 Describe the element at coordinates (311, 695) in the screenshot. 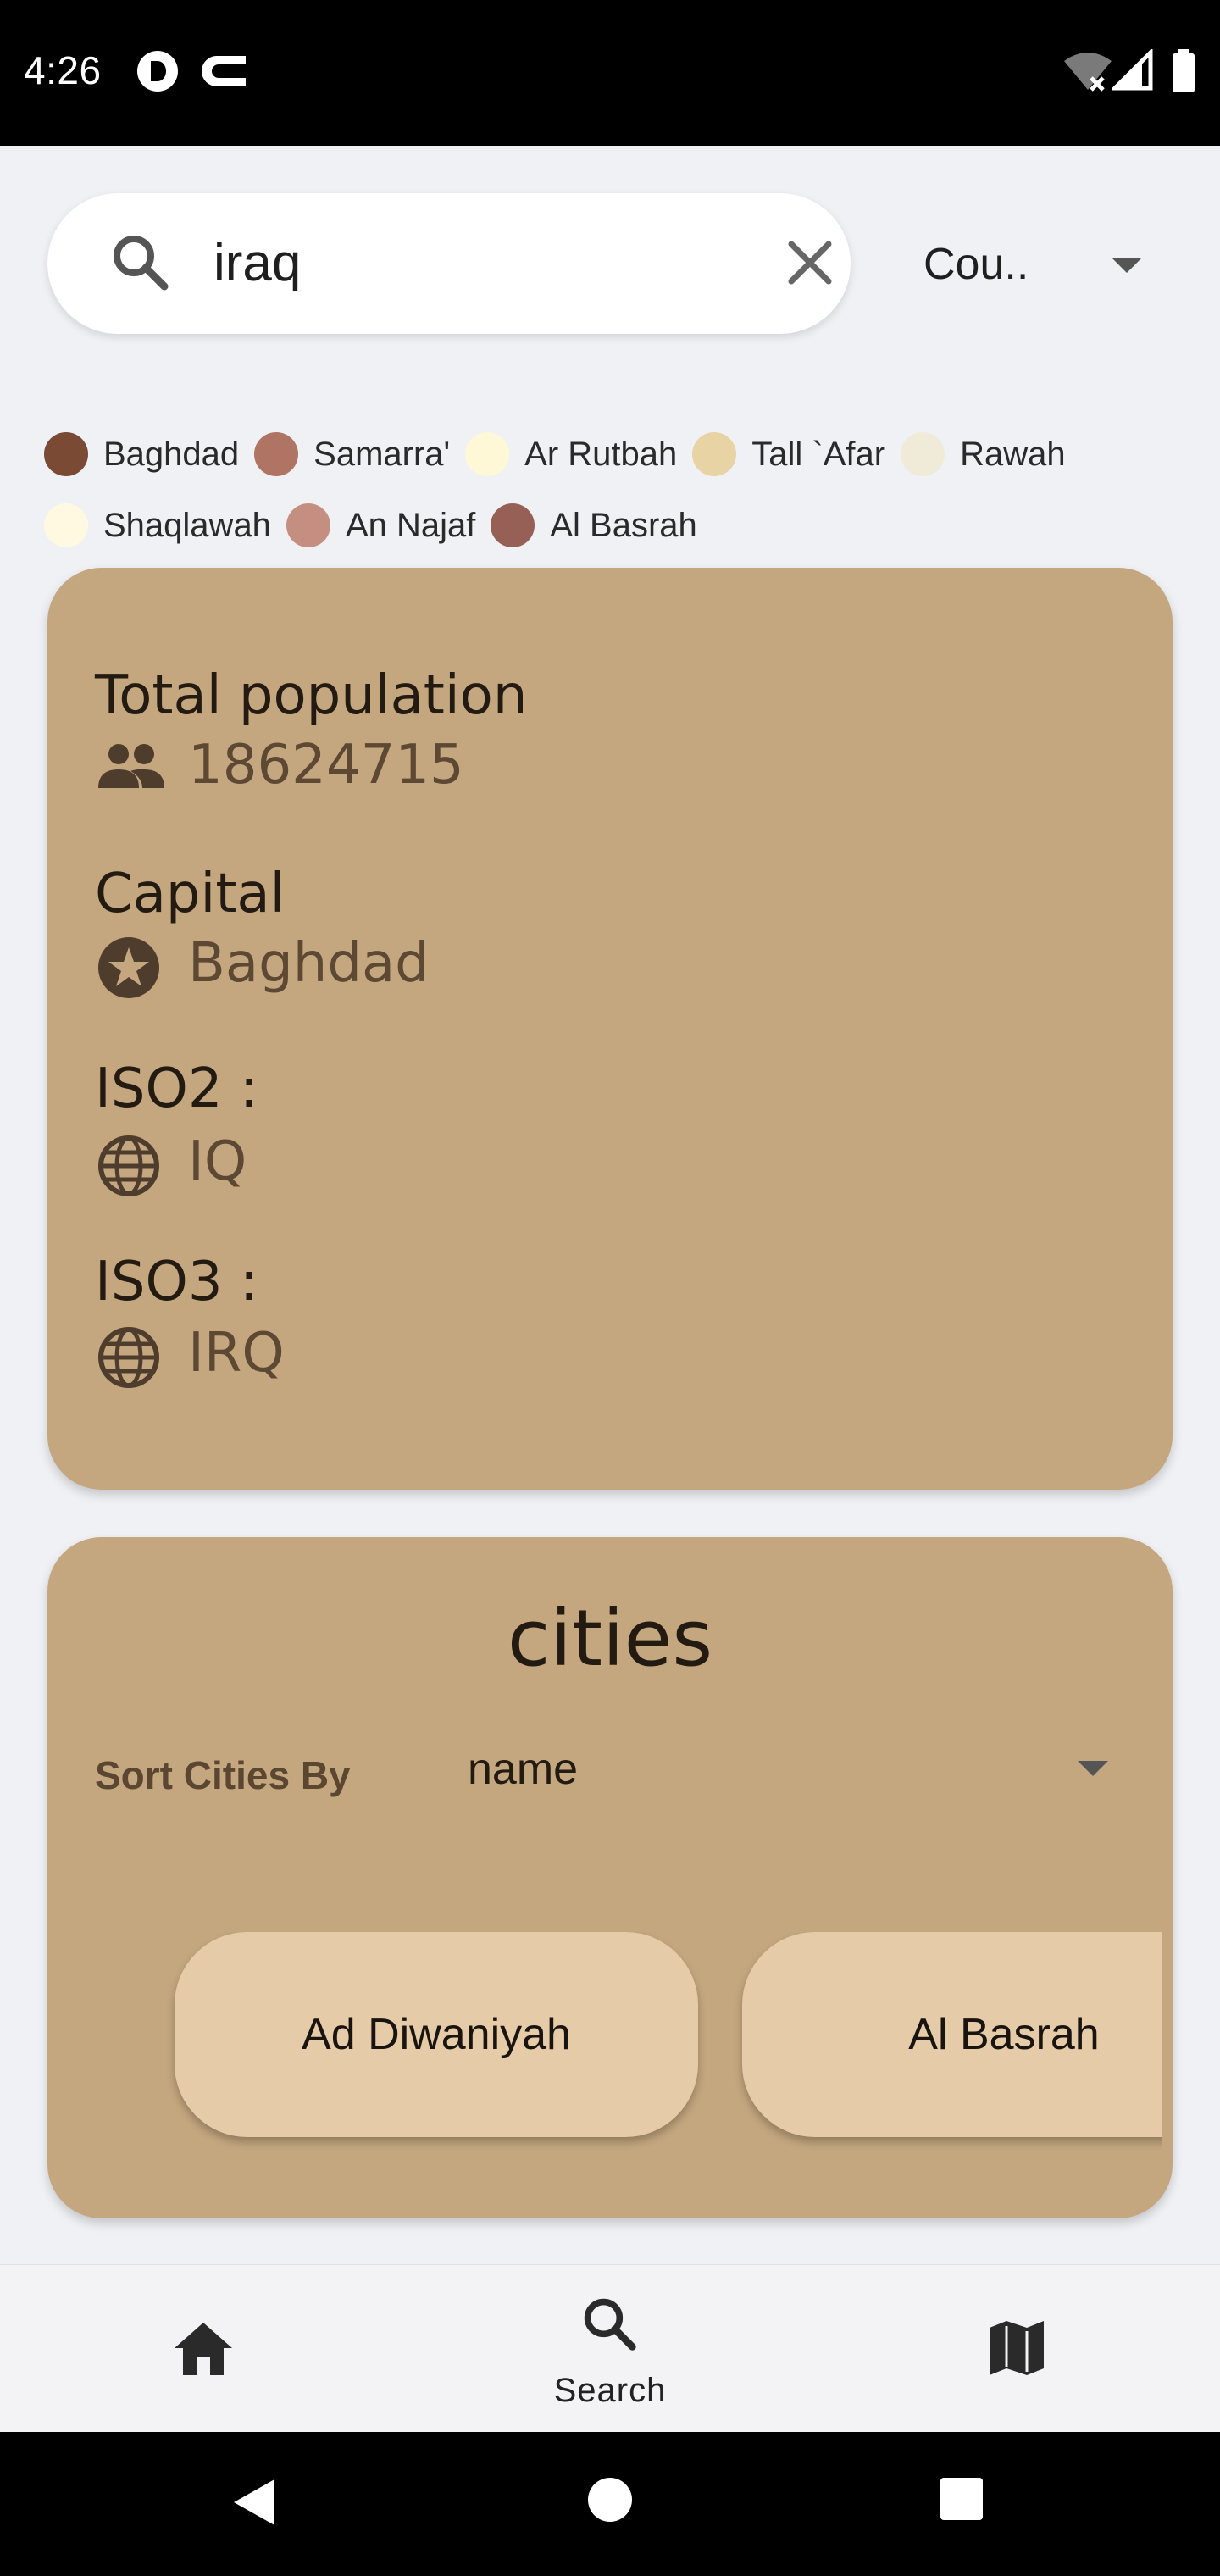

I see `population-title: Total population` at that location.